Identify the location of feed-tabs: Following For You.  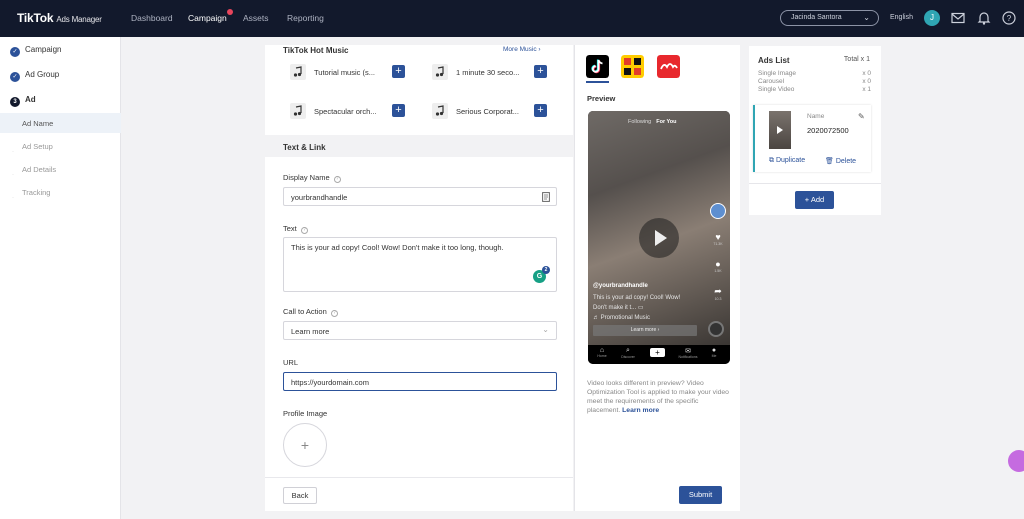
(652, 122).